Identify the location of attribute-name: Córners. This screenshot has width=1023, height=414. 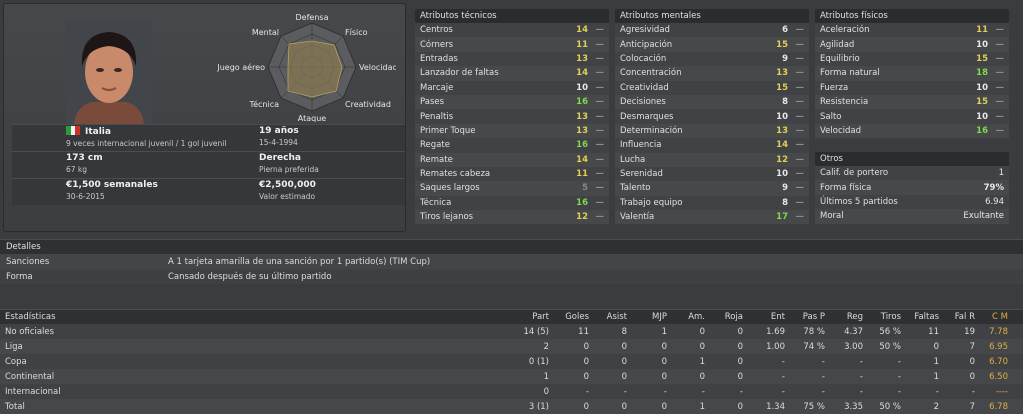
(437, 44).